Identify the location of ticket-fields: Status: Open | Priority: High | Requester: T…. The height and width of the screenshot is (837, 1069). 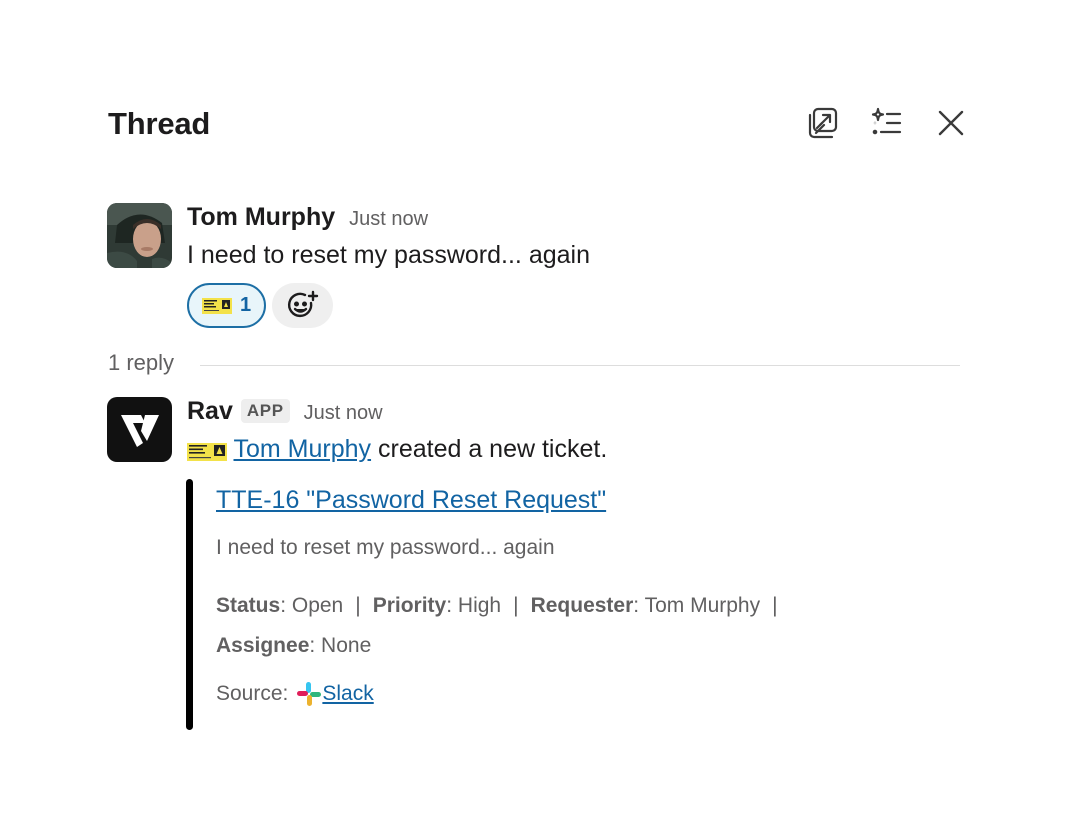
(497, 625).